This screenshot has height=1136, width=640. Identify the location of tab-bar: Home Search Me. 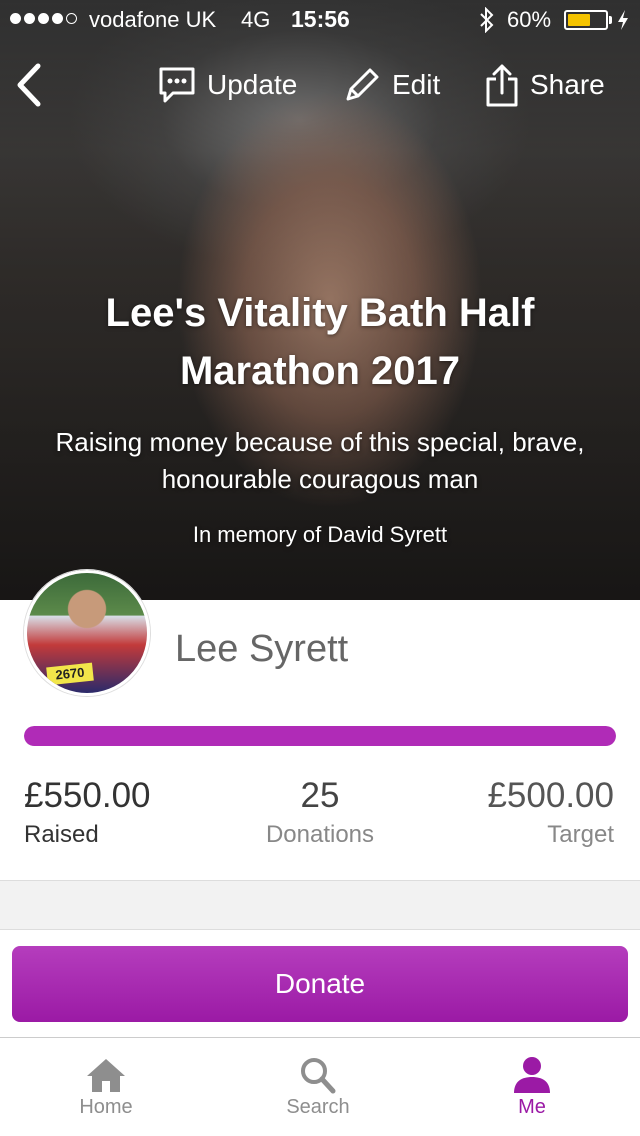
(320, 1086).